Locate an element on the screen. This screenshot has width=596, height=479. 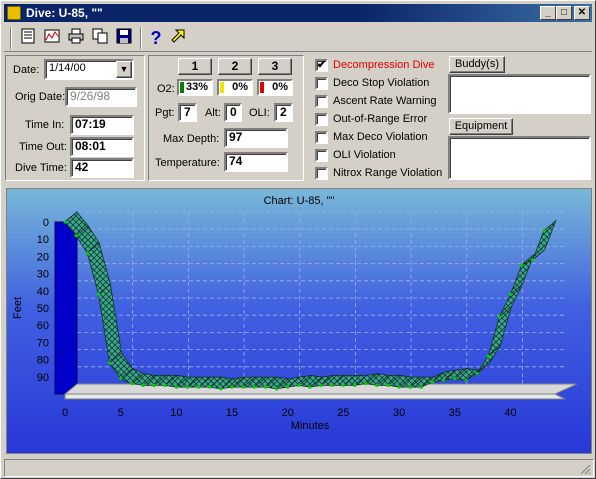
flag-label: Deco Stop Violation is located at coordinates (381, 83).